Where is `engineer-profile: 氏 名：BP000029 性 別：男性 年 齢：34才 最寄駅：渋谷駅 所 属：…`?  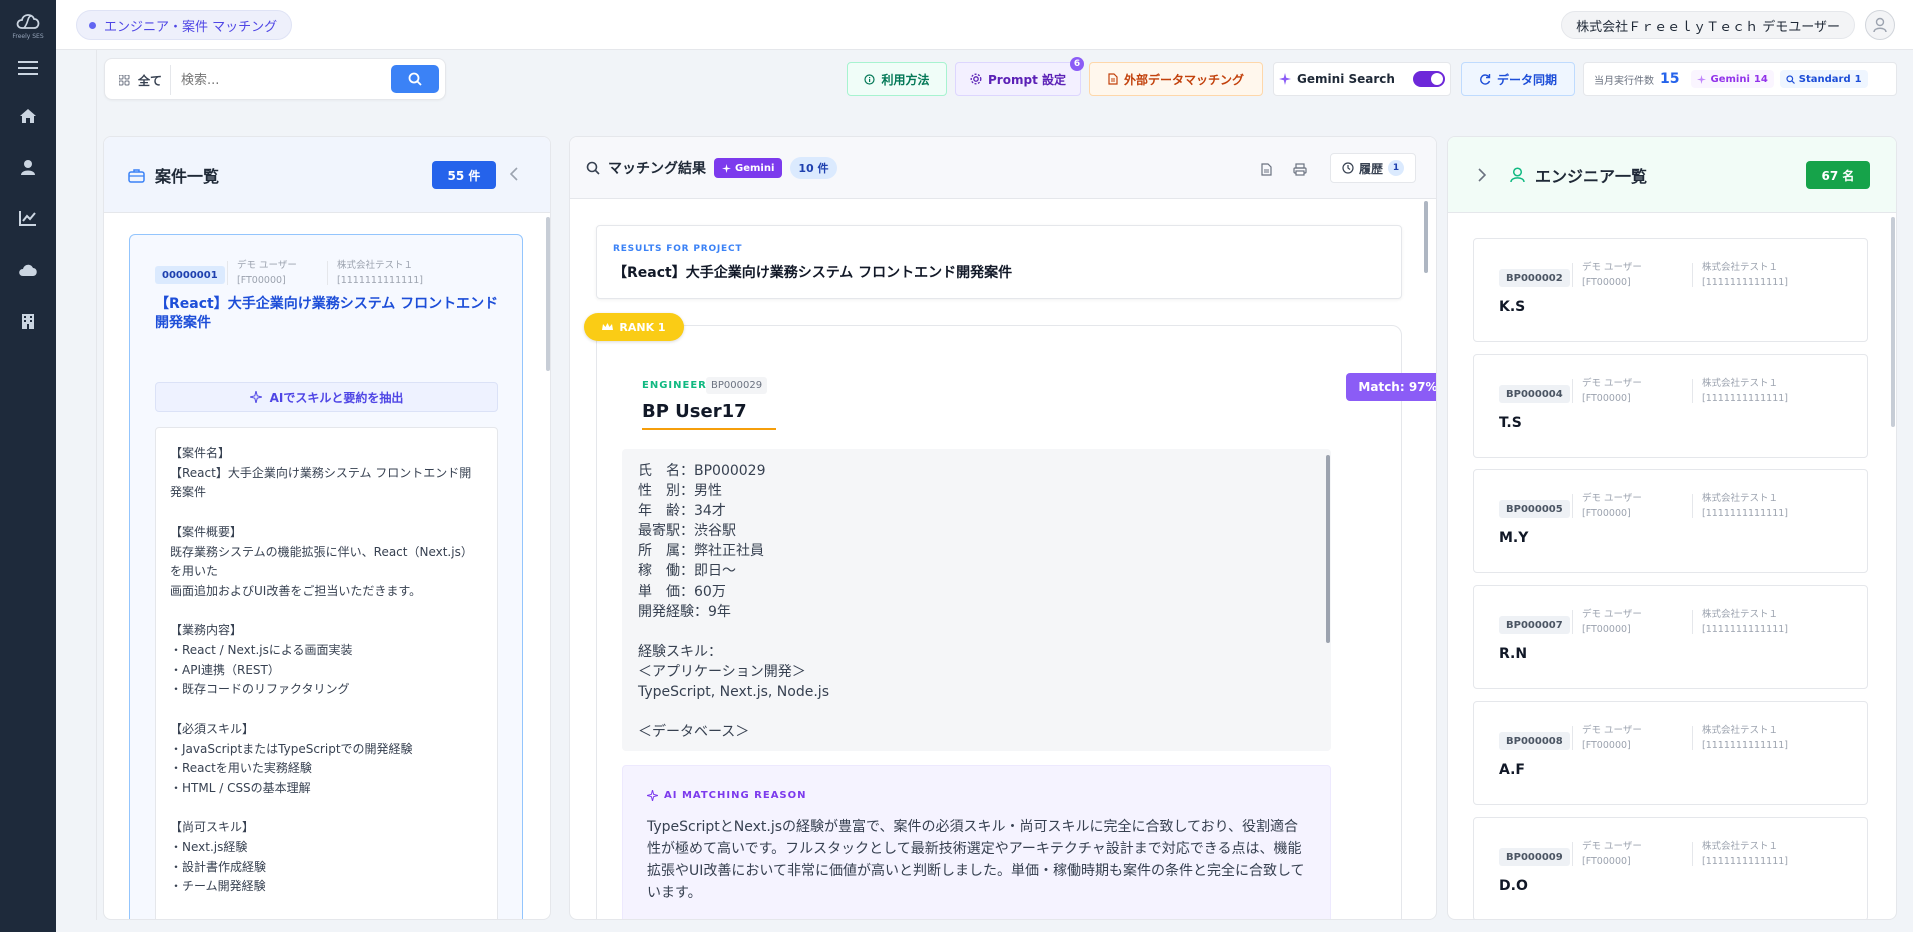
engineer-profile: 氏 名：BP000029 性 別：男性 年 齢：34才 最寄駅：渋谷駅 所 属：… is located at coordinates (976, 600).